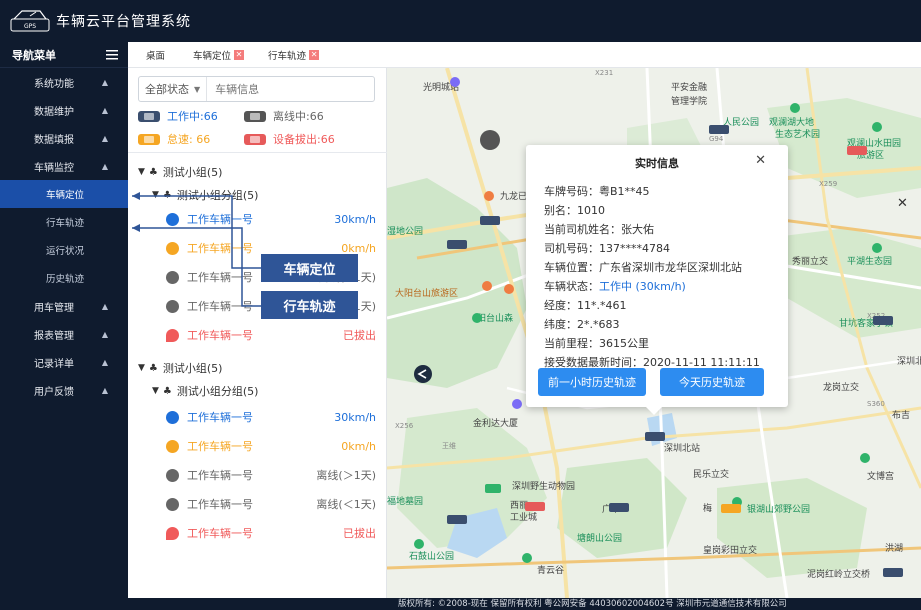  Describe the element at coordinates (271, 446) in the screenshot. I see `vehicle-row: 工作车辆一号 0km/h` at that location.